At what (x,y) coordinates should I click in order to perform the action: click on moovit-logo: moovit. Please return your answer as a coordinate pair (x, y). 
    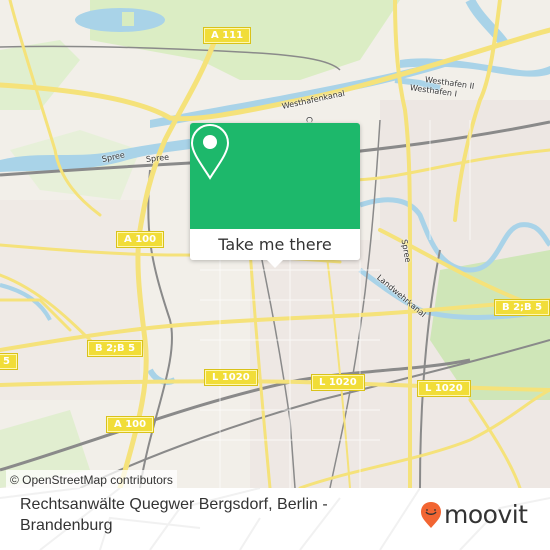
    Looking at the image, I should click on (474, 514).